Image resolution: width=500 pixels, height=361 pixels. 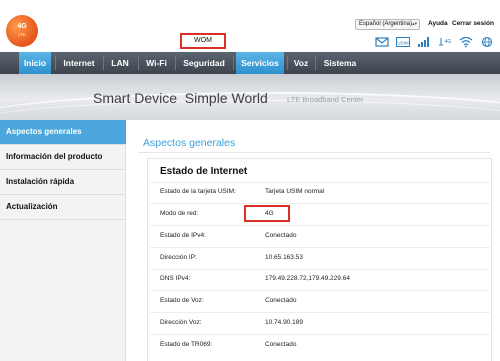 I want to click on chevron-updown-icon: ▴▾, so click(x=414, y=24).